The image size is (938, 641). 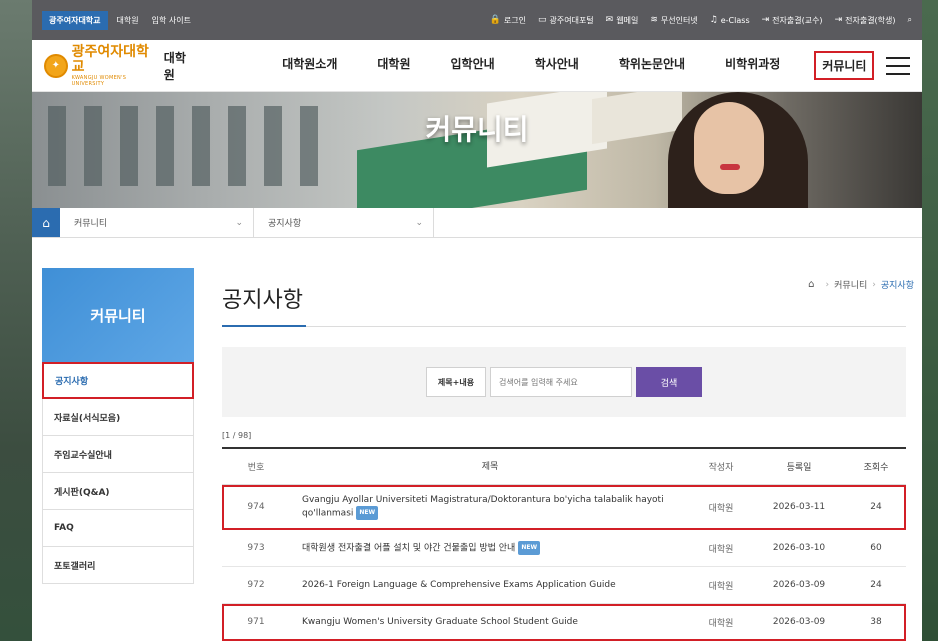 What do you see at coordinates (118, 565) in the screenshot?
I see `sidebar-item-gallery: 포토갤러리` at bounding box center [118, 565].